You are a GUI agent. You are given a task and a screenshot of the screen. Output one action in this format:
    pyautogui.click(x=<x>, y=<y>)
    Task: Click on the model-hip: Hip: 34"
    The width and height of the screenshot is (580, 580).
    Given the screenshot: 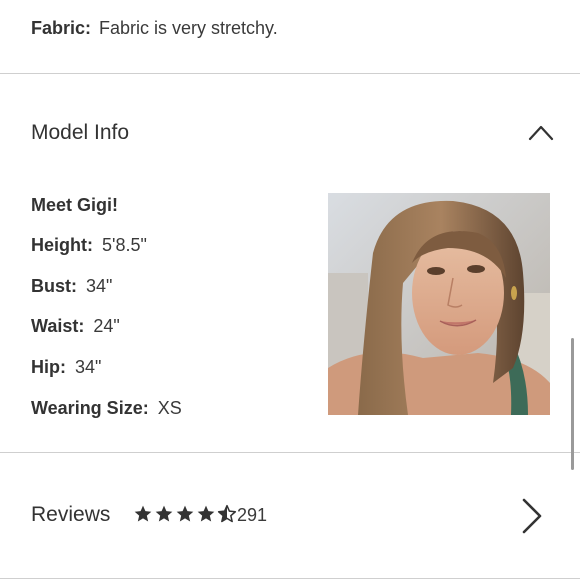 What is the action you would take?
    pyautogui.click(x=66, y=367)
    